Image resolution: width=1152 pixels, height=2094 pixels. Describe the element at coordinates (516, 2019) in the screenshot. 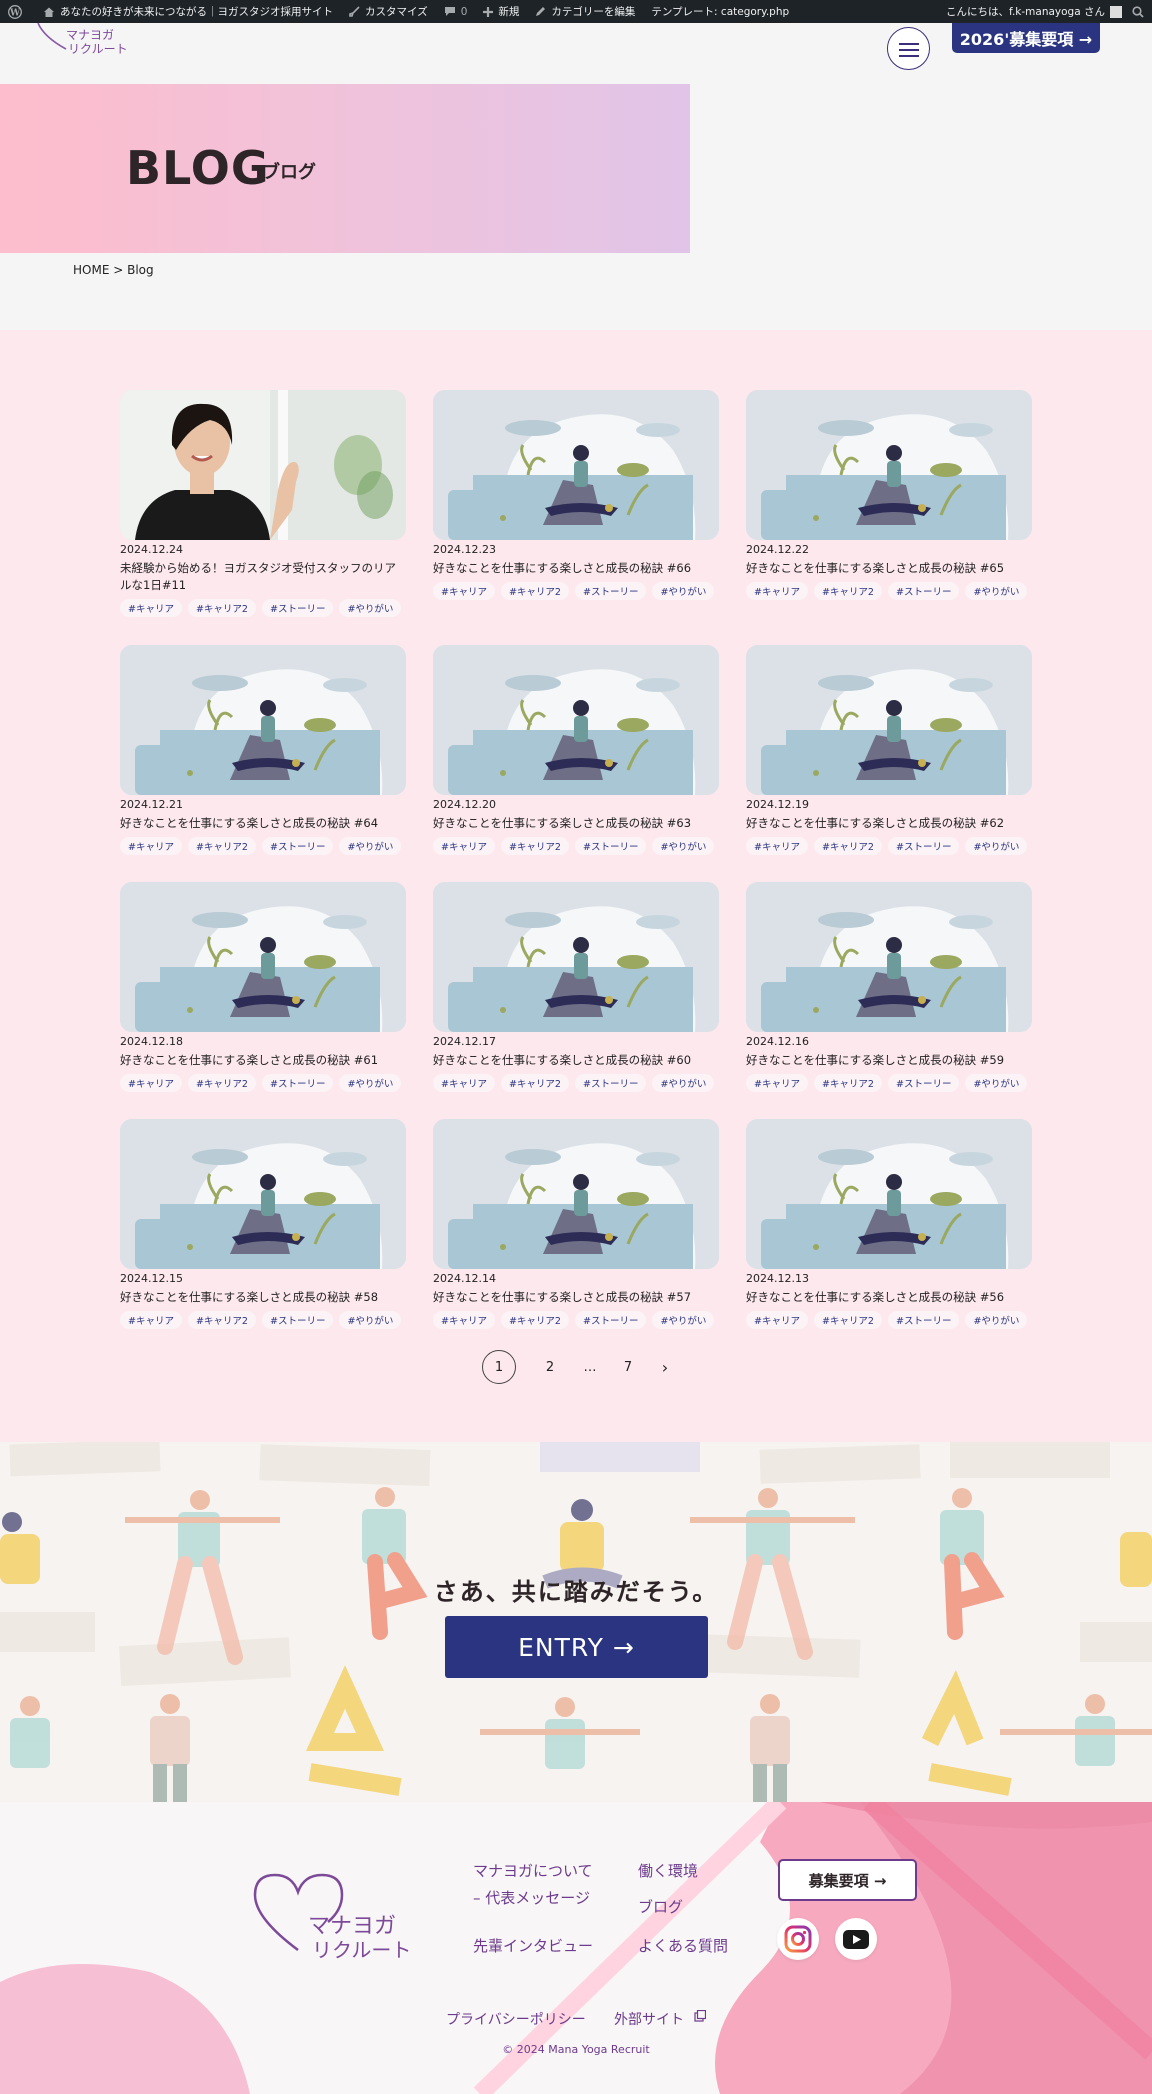

I see `footer-privacy-link: プライバシーポリシー` at that location.